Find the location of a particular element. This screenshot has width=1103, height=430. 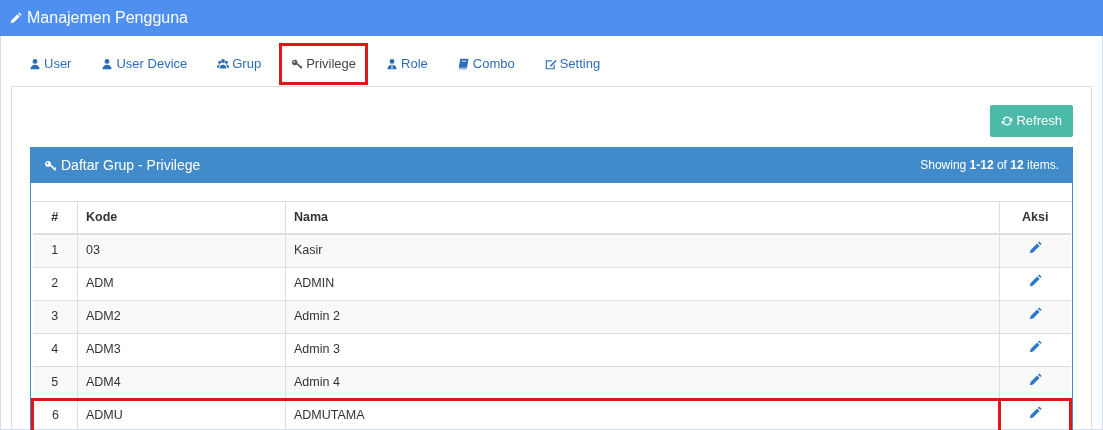

table-cell: Admin 2 is located at coordinates (642, 316).